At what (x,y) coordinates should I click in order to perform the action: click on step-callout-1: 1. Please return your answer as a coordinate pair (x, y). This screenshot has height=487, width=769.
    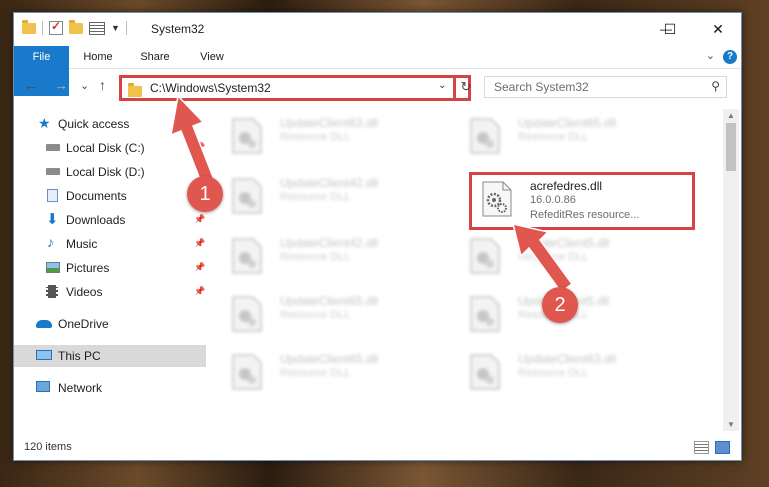
    Looking at the image, I should click on (205, 194).